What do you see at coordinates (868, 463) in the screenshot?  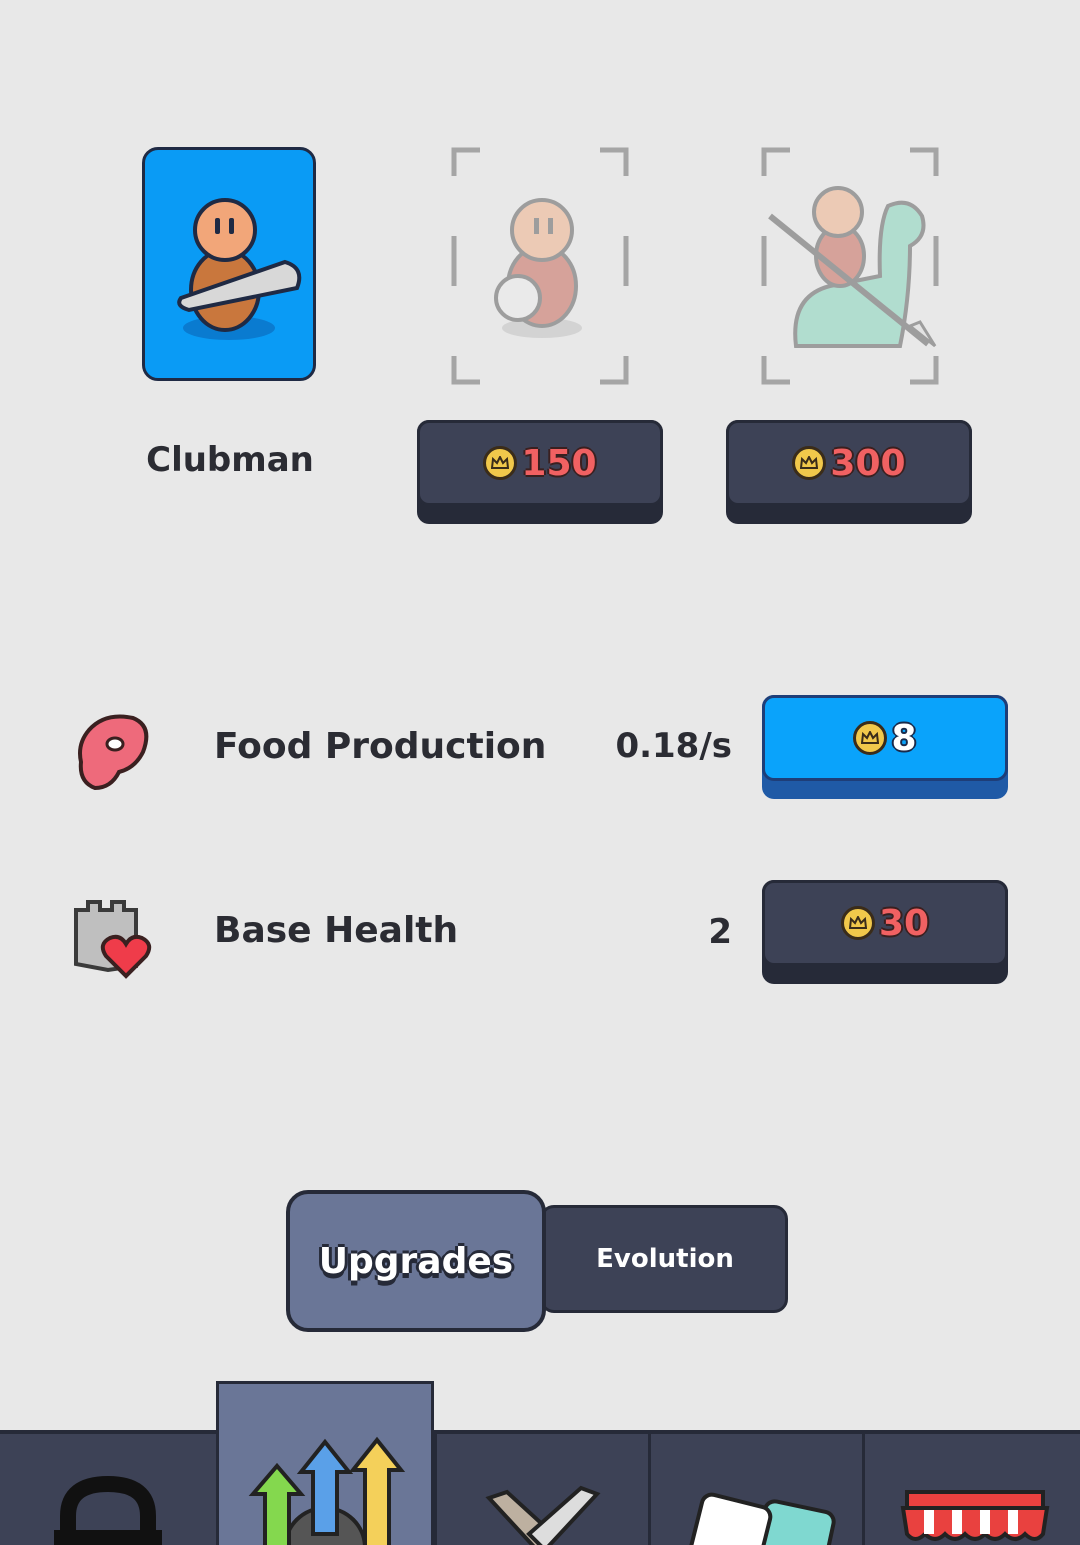 I see `price-label: 300` at bounding box center [868, 463].